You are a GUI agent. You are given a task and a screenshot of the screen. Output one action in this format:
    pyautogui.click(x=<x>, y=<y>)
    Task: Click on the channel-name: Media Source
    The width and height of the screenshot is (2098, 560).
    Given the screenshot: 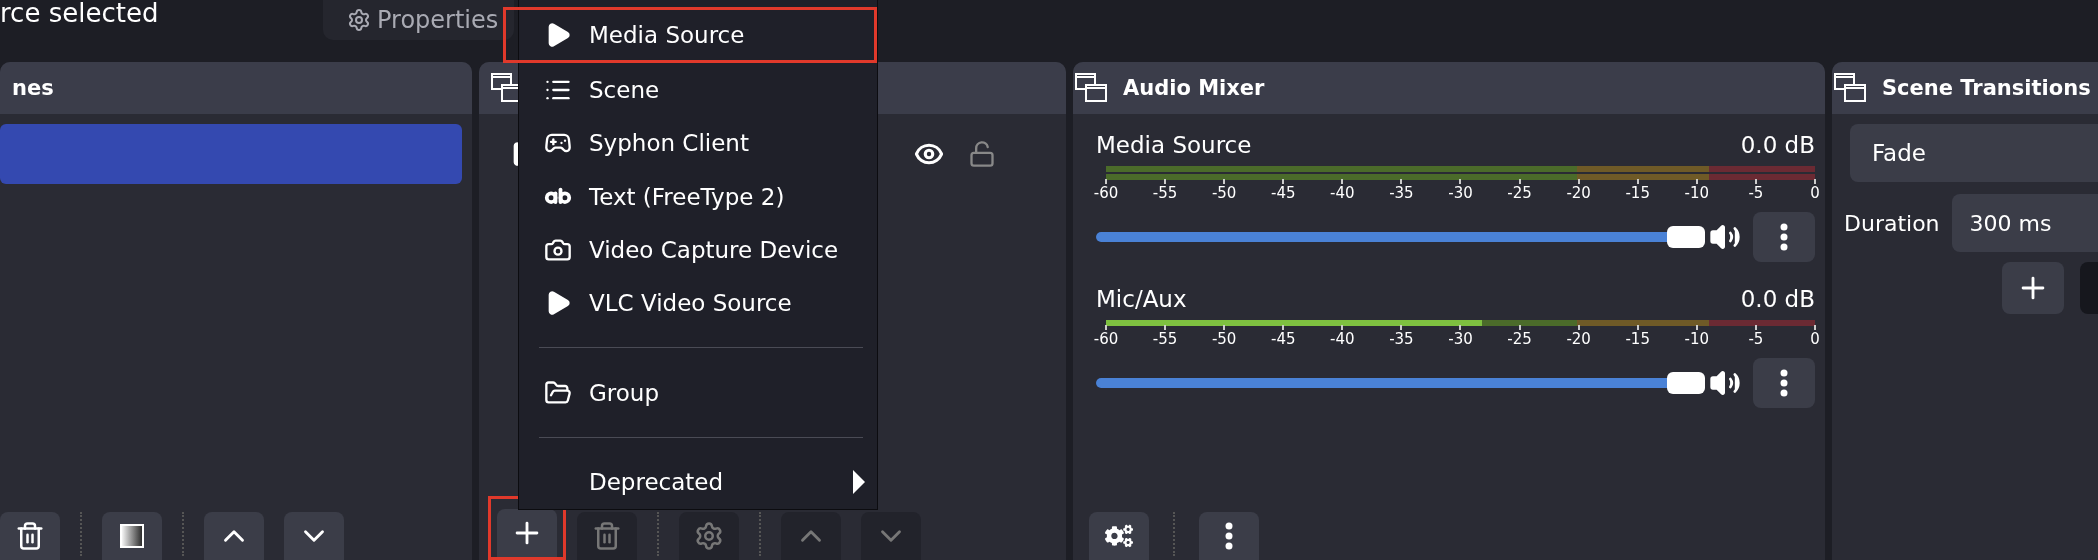 What is the action you would take?
    pyautogui.click(x=1174, y=145)
    